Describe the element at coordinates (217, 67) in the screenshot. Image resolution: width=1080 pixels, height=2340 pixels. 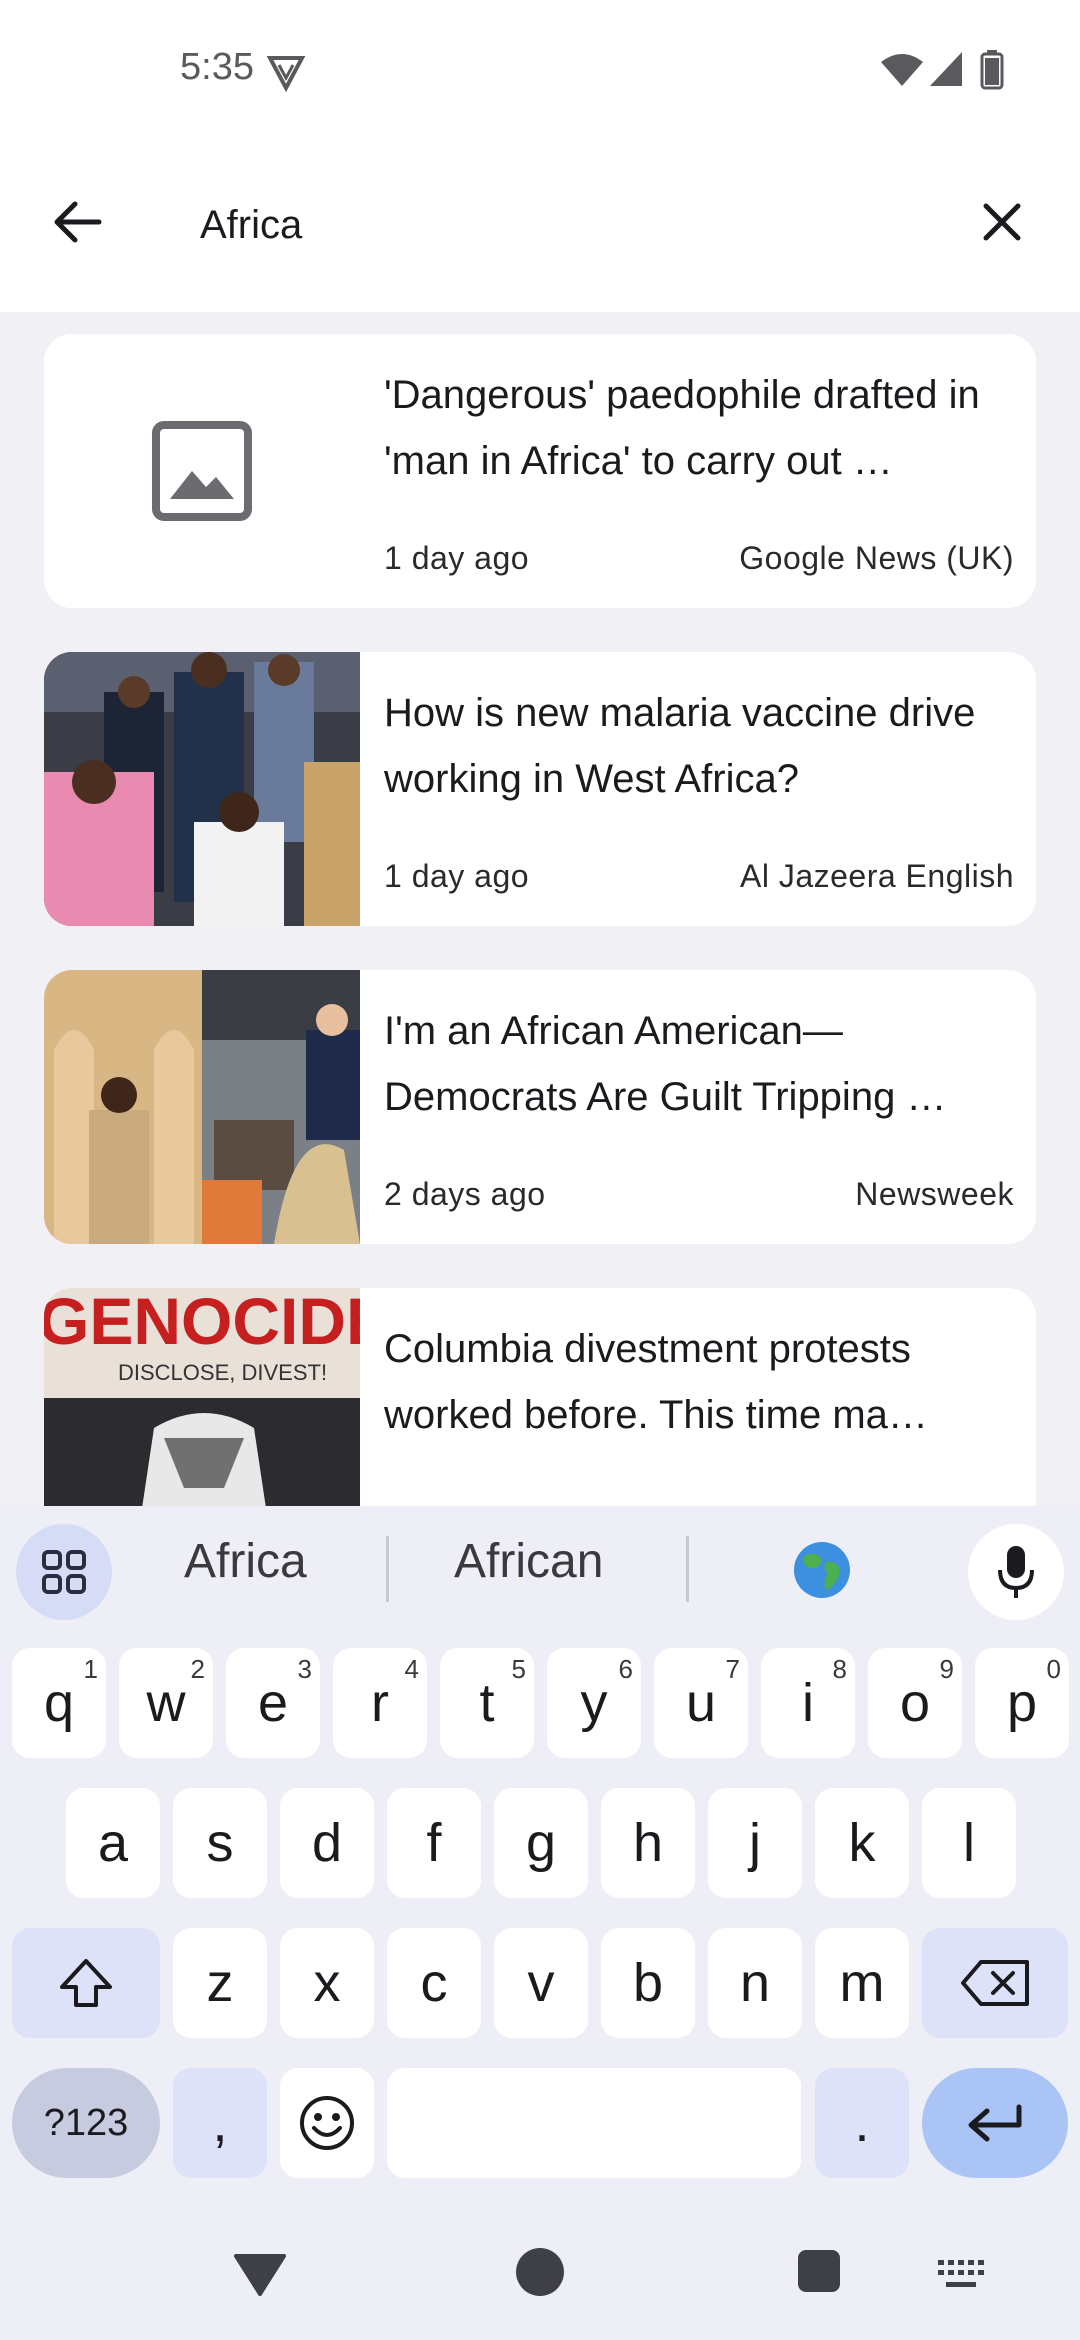
I see `status-time: 5:35` at that location.